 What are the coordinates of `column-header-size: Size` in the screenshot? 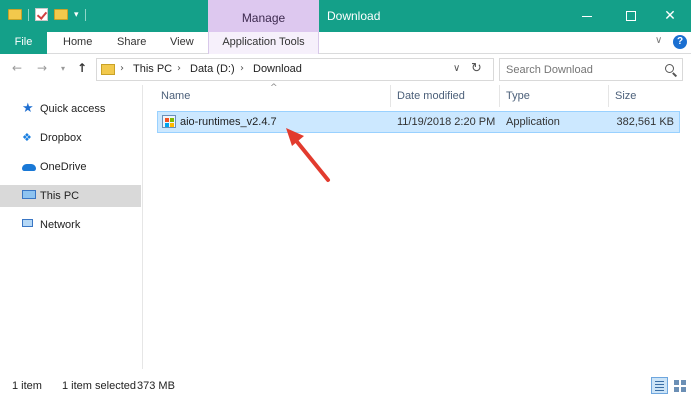 It's located at (625, 96).